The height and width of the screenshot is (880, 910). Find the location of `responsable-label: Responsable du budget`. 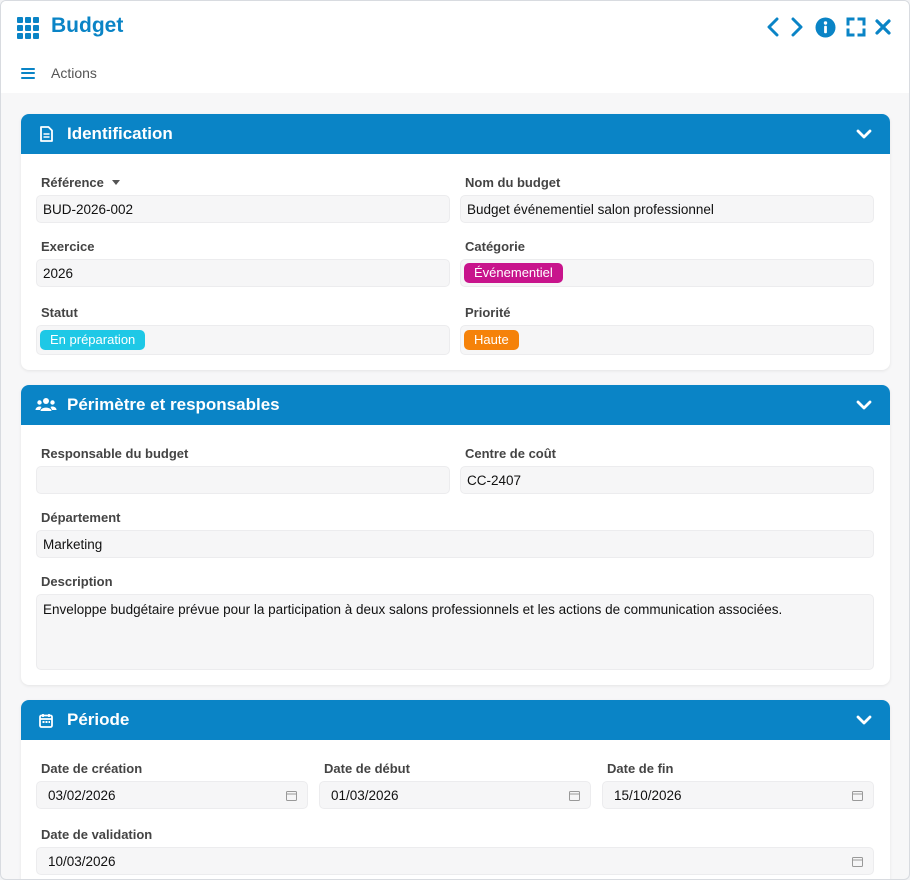

responsable-label: Responsable du budget is located at coordinates (115, 453).